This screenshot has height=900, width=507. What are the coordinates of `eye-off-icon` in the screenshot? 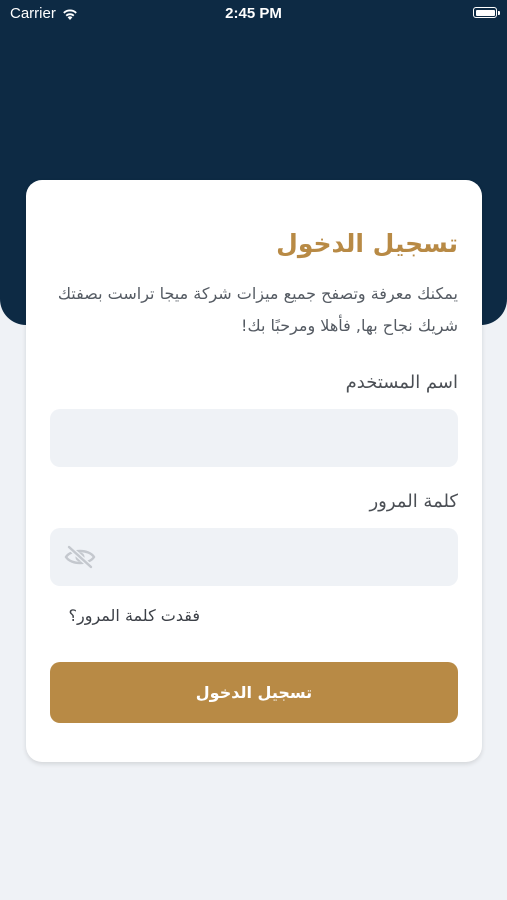 It's located at (80, 557).